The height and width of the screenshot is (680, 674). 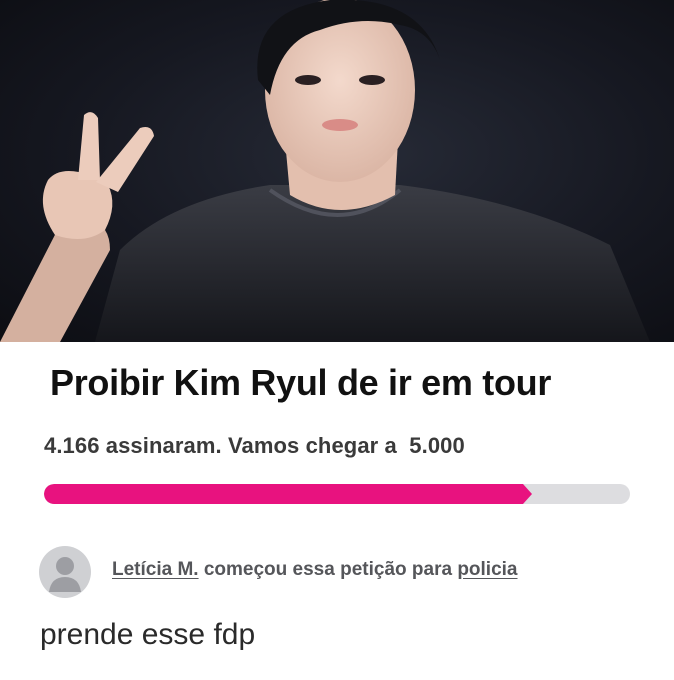 I want to click on signature-count-text: 4.166 assinaram. Vamos chegar a 5.000, so click(x=254, y=445).